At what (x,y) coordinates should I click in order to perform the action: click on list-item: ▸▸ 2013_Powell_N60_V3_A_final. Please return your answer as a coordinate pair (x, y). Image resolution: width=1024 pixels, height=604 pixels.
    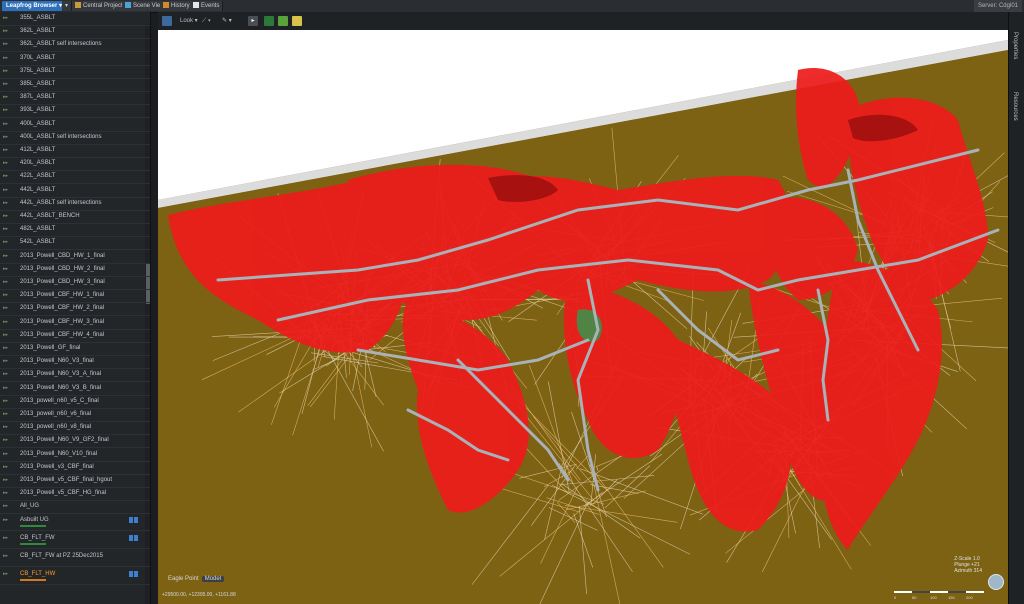
    Looking at the image, I should click on (75, 375).